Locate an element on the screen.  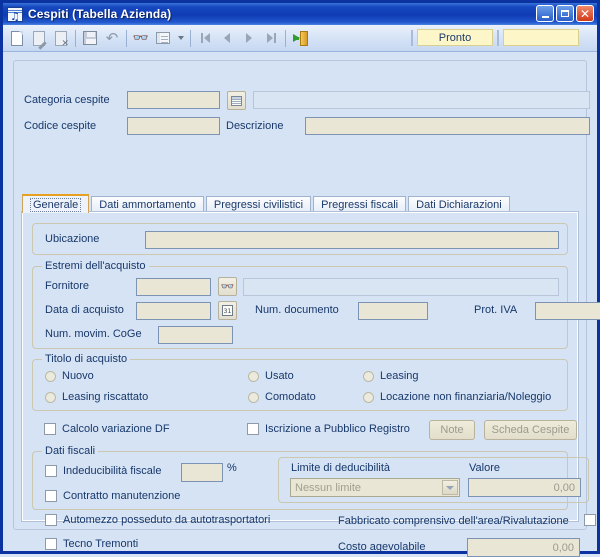
num-documento-label: Num. documento is located at coordinates (297, 310).